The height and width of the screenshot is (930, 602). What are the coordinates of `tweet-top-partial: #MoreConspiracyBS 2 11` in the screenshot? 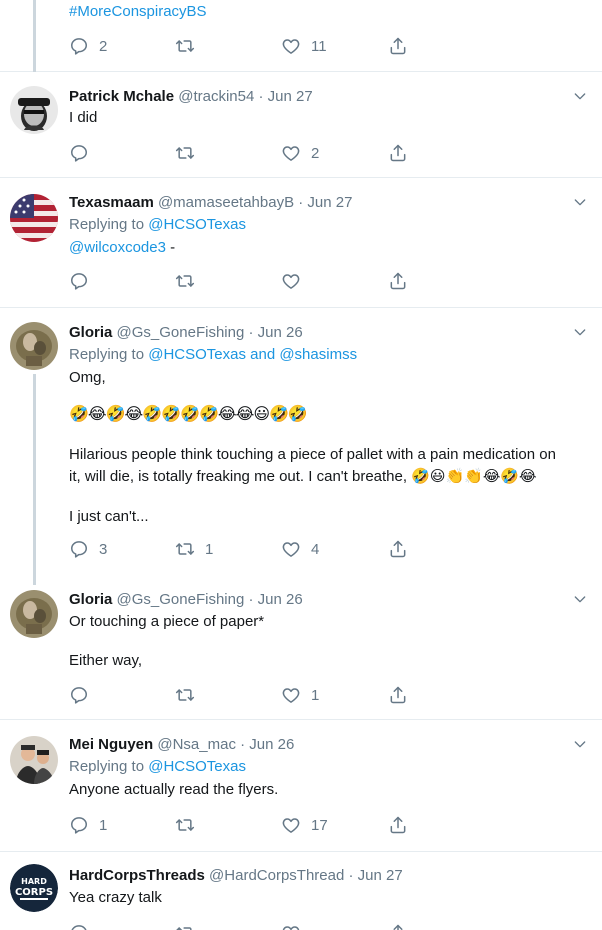 It's located at (301, 36).